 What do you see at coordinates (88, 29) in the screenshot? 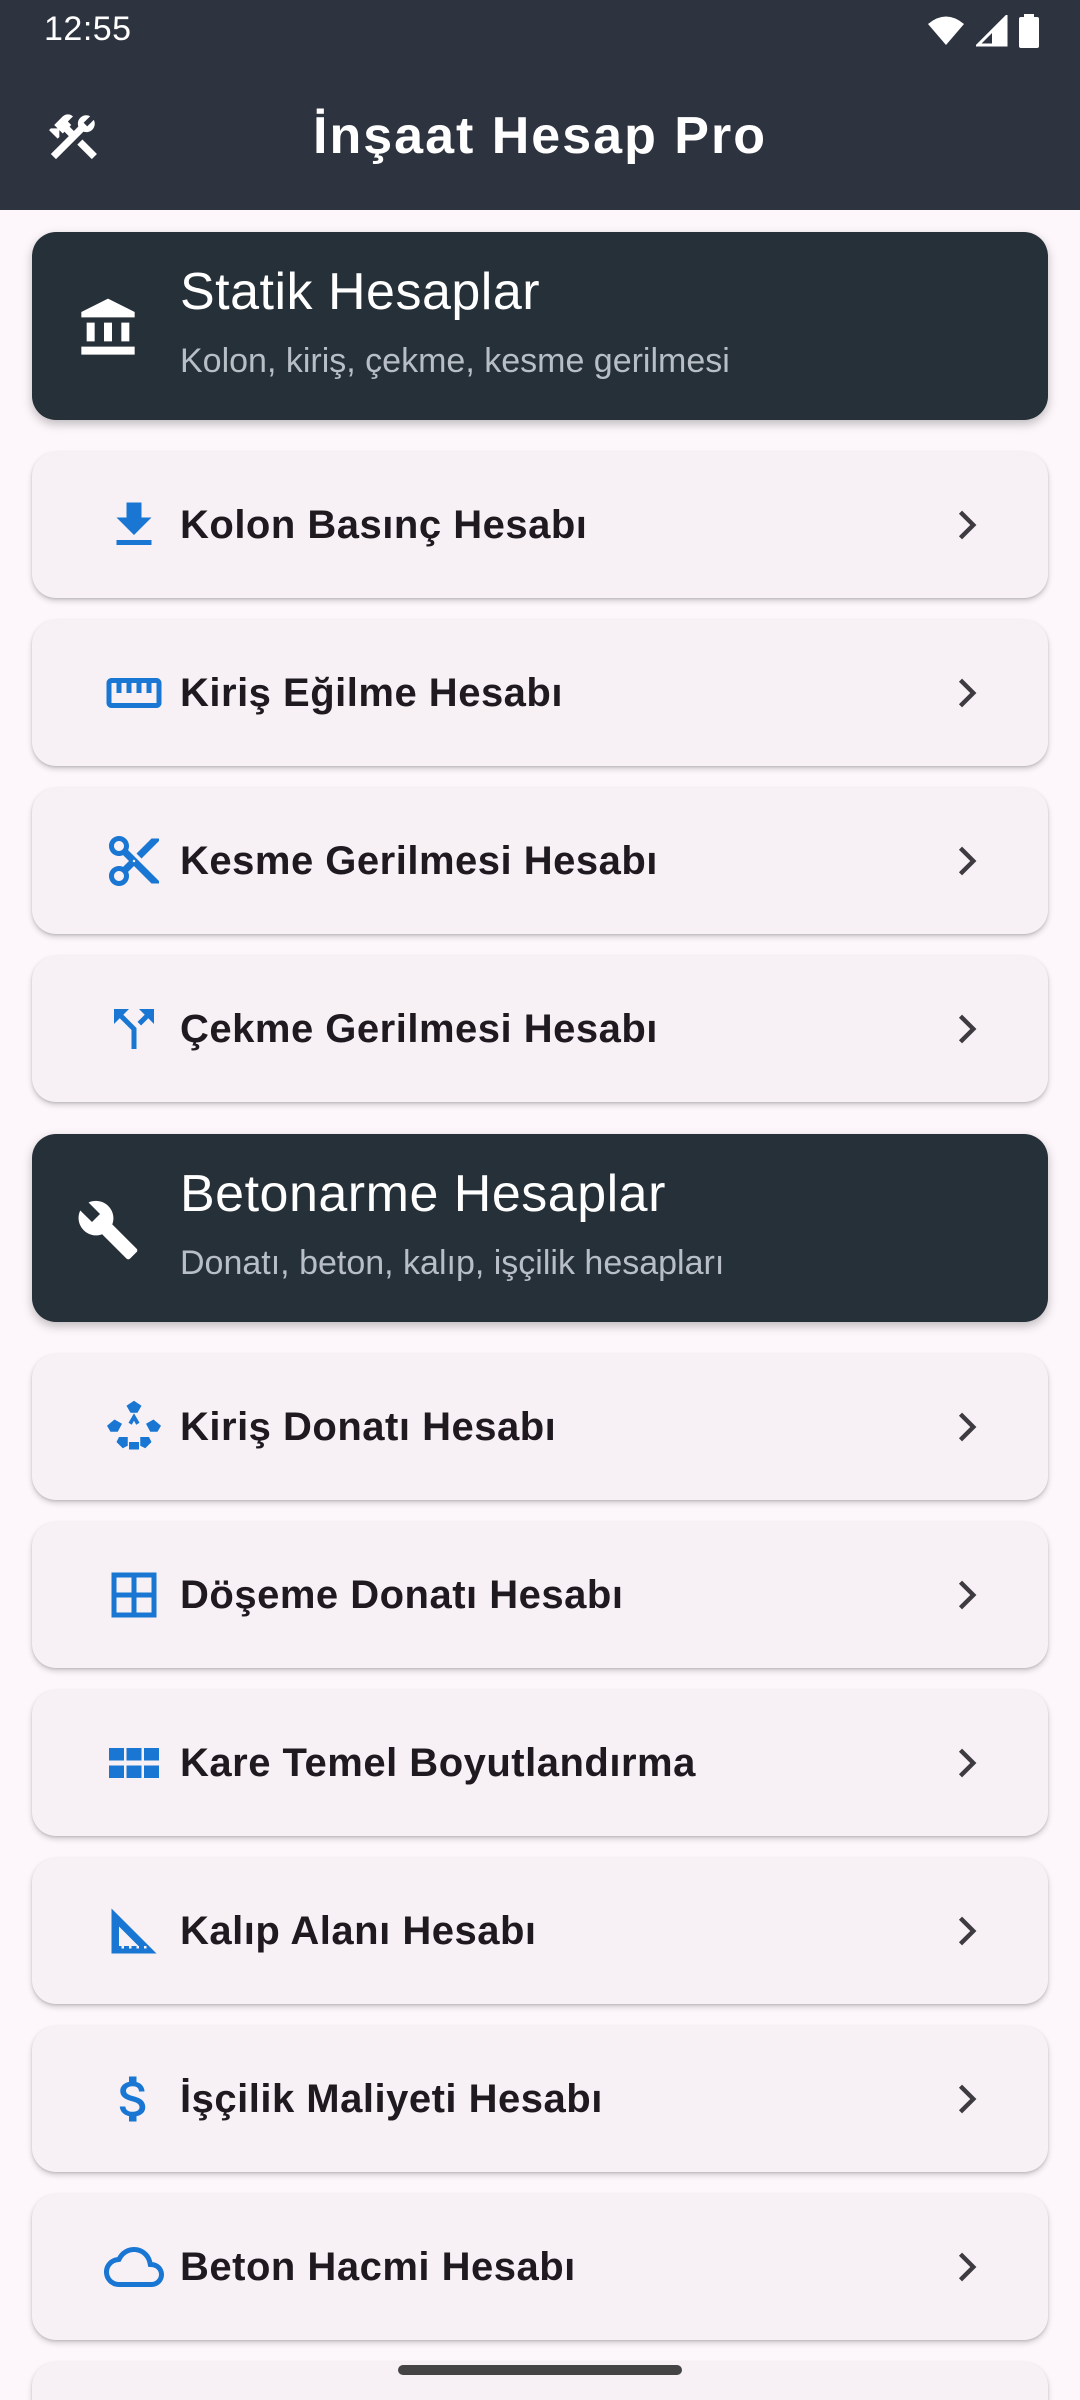
I see `status-time: 12:55` at bounding box center [88, 29].